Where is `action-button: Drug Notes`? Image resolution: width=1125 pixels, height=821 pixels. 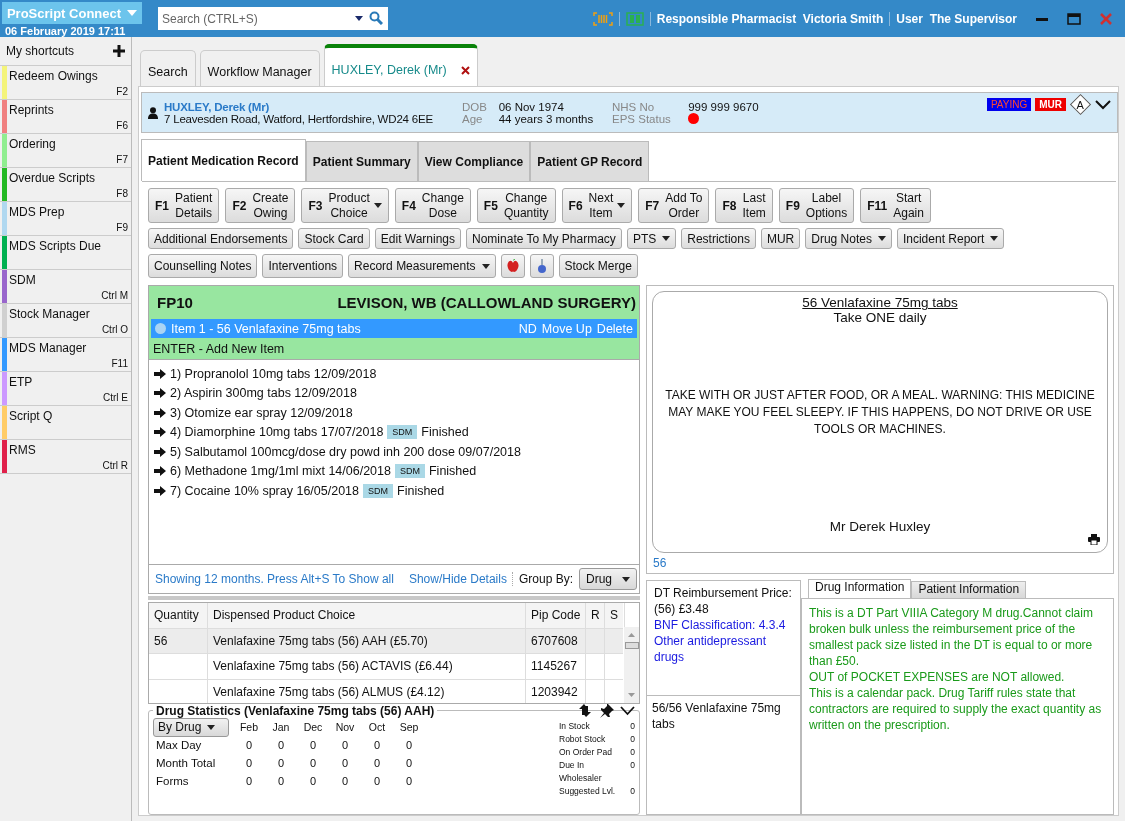
action-button: Drug Notes is located at coordinates (848, 238).